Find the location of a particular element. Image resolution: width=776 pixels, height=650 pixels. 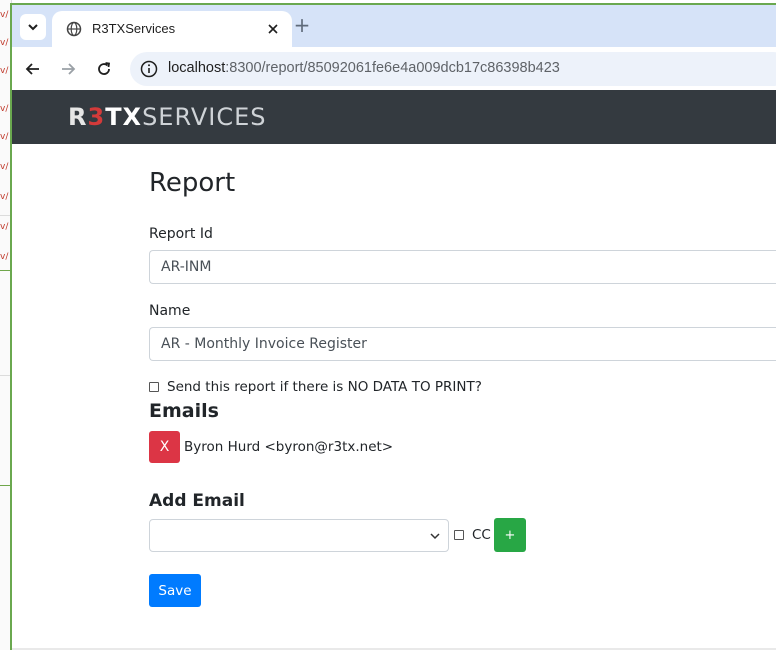

nodata-checkbox is located at coordinates (154, 387).